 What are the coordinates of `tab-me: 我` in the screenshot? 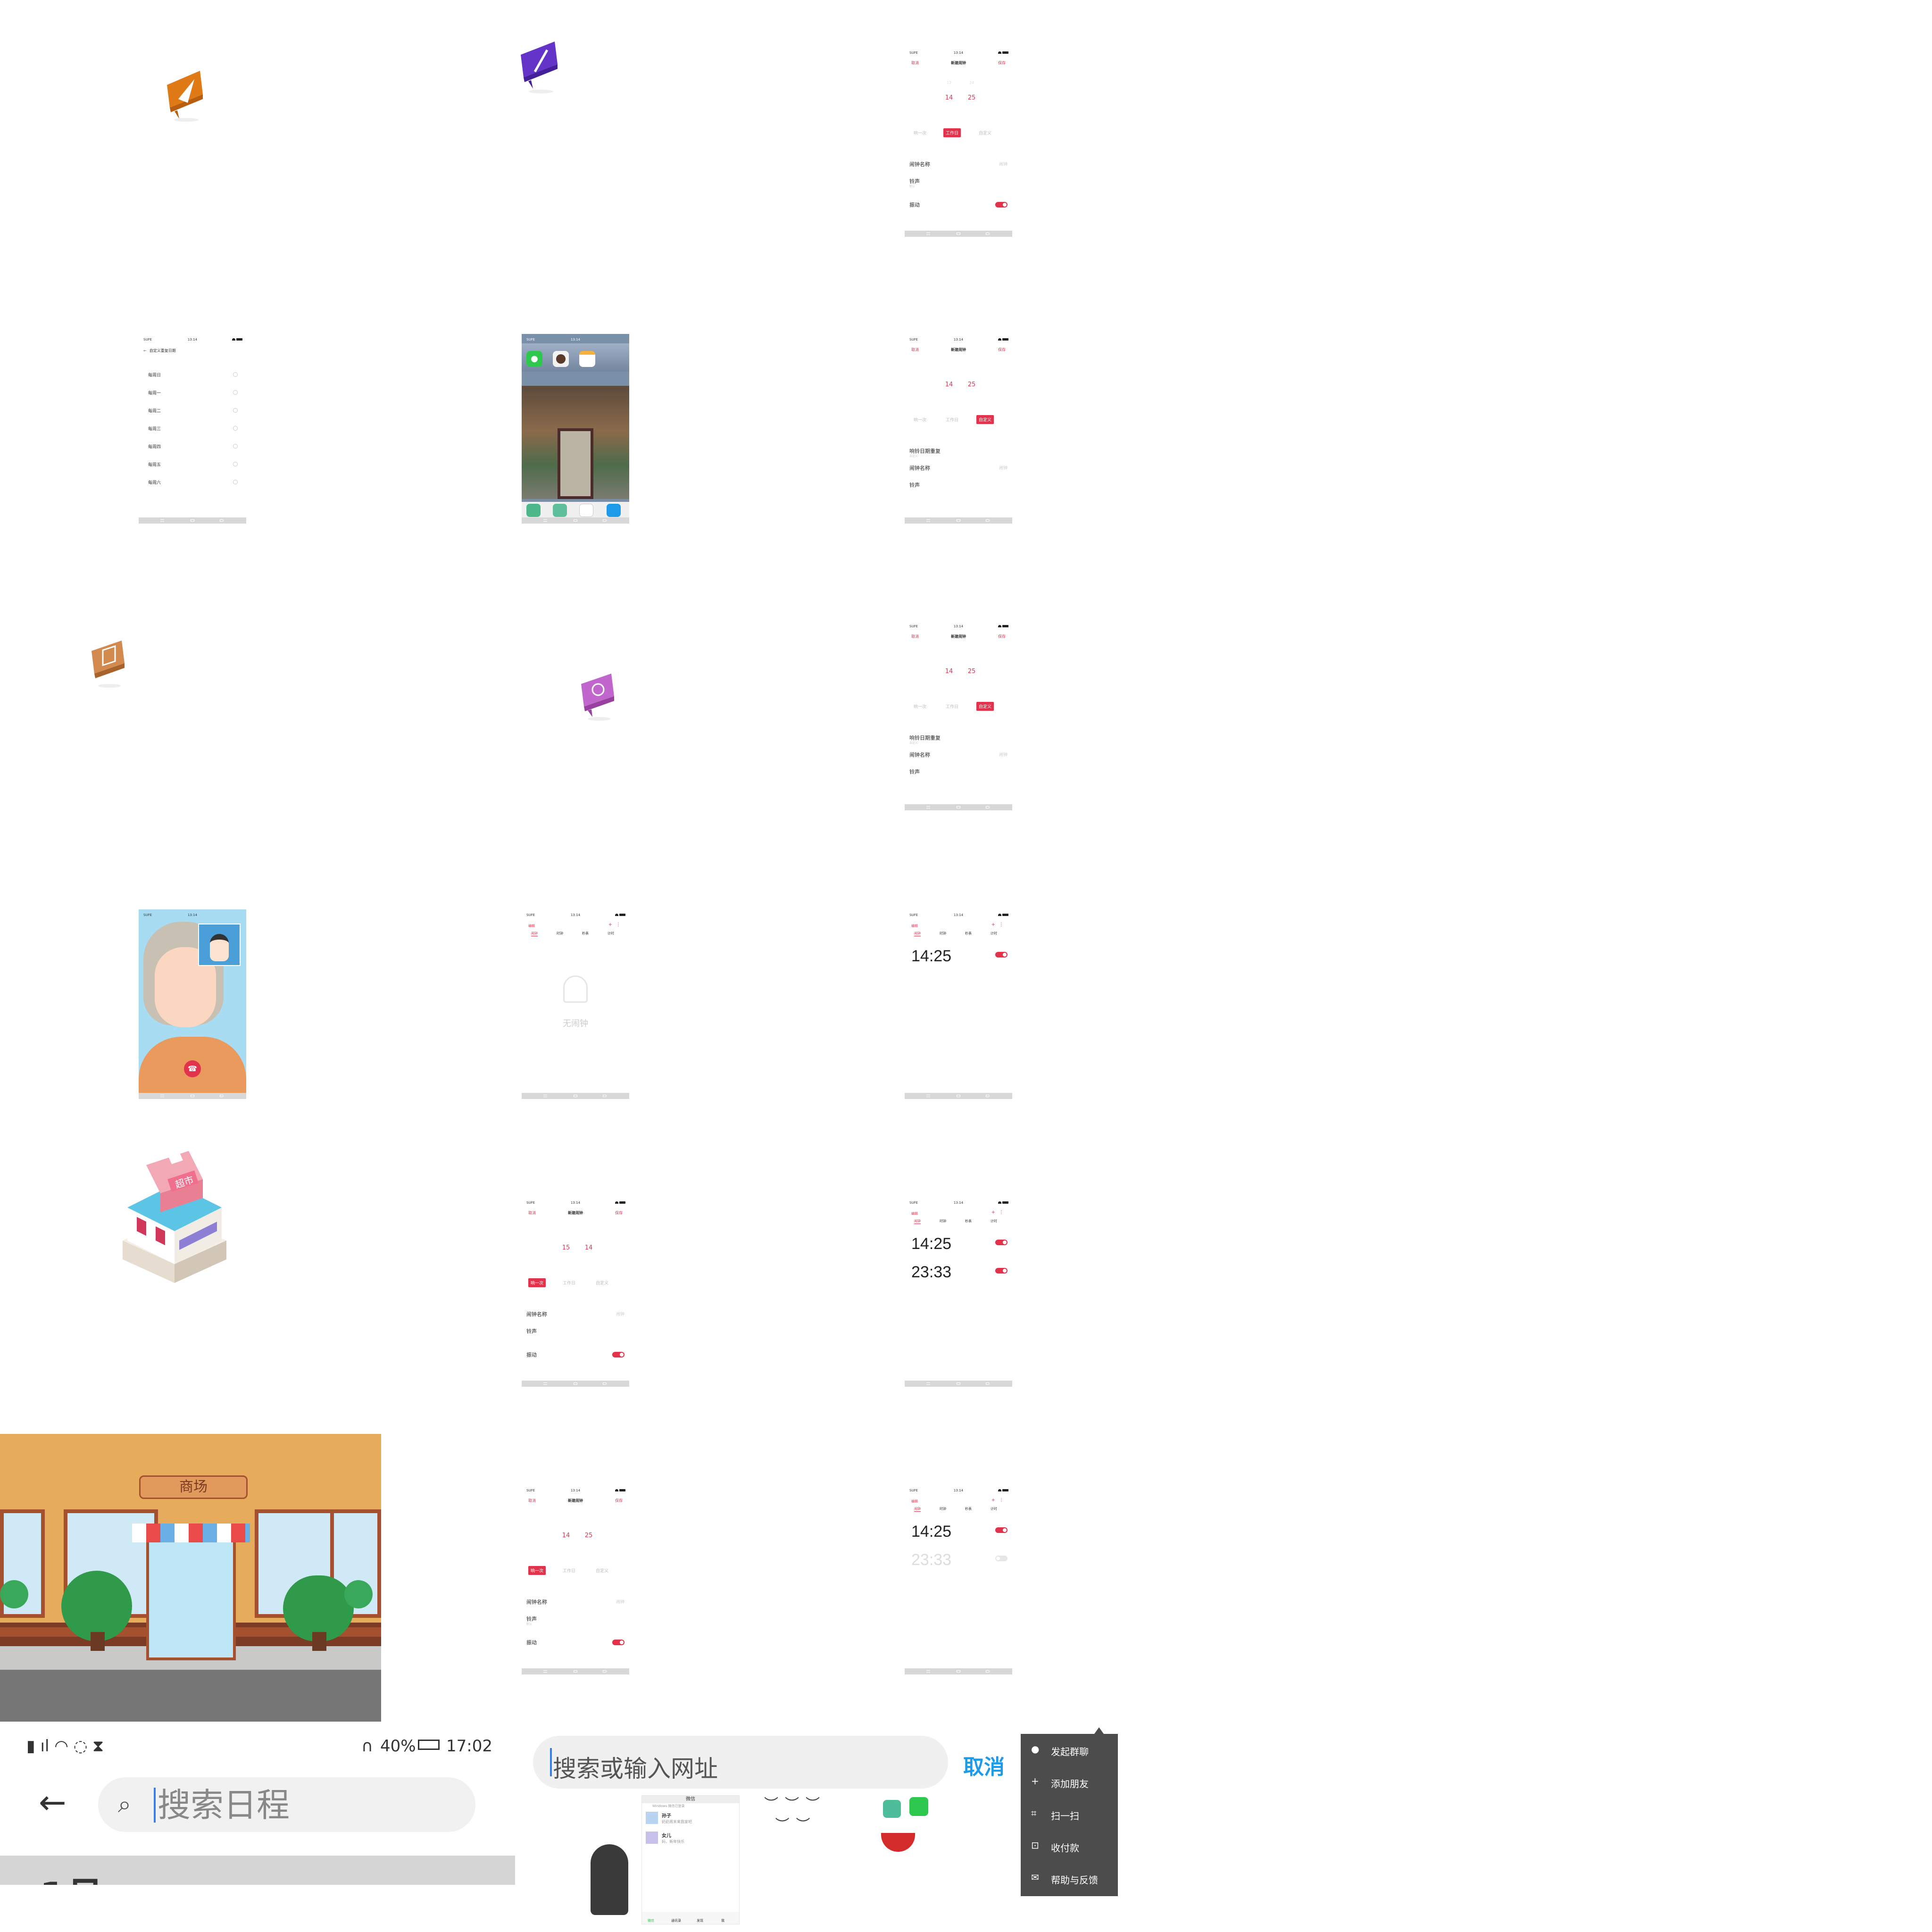 It's located at (723, 1920).